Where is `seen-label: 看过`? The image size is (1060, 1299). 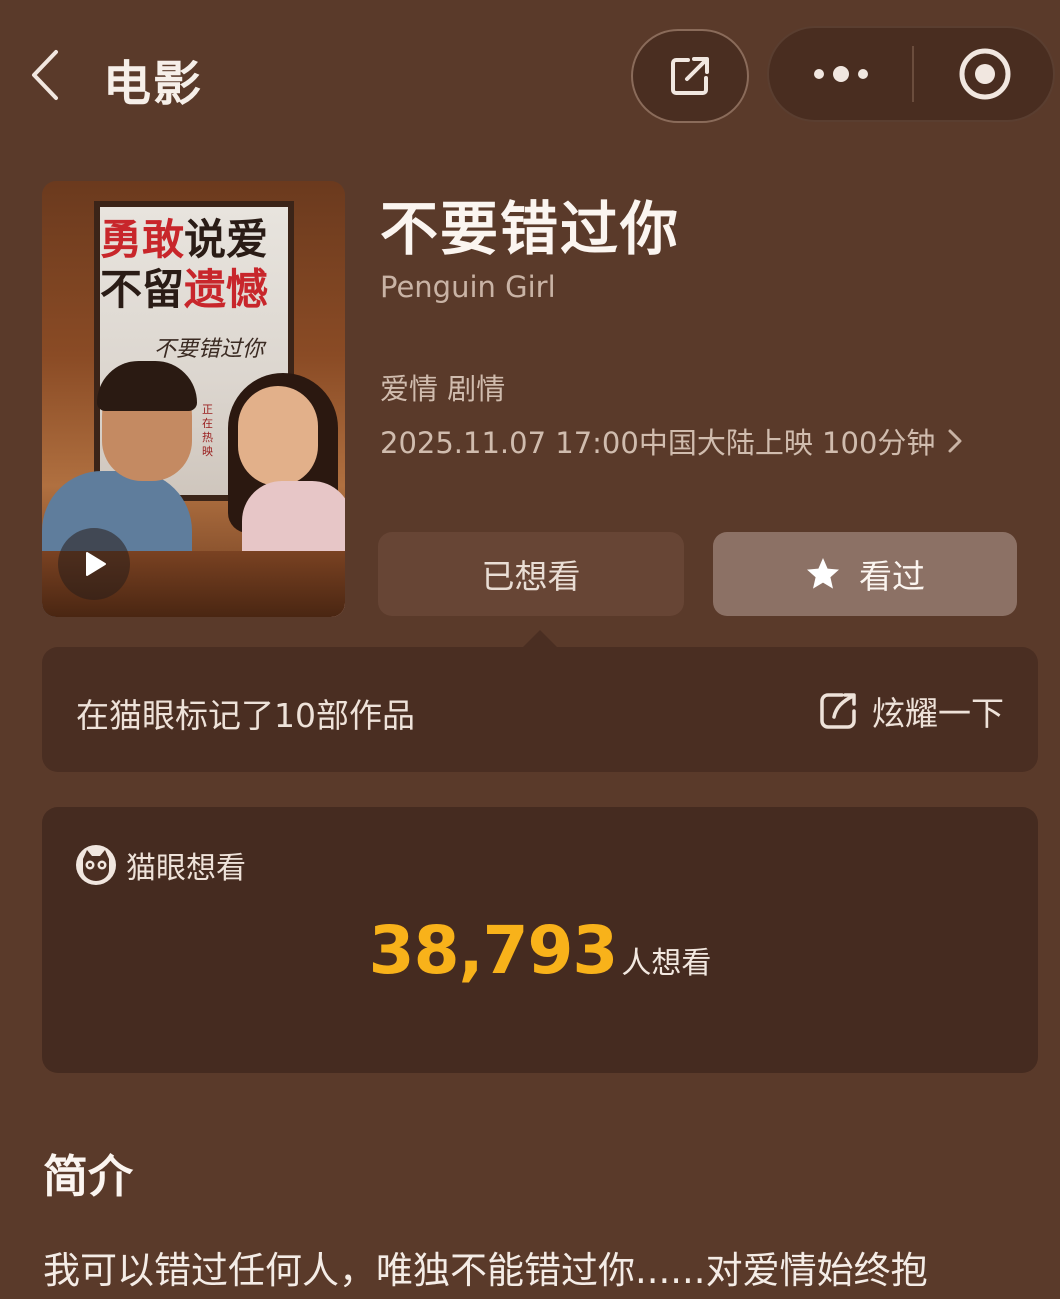
seen-label: 看过 is located at coordinates (892, 576).